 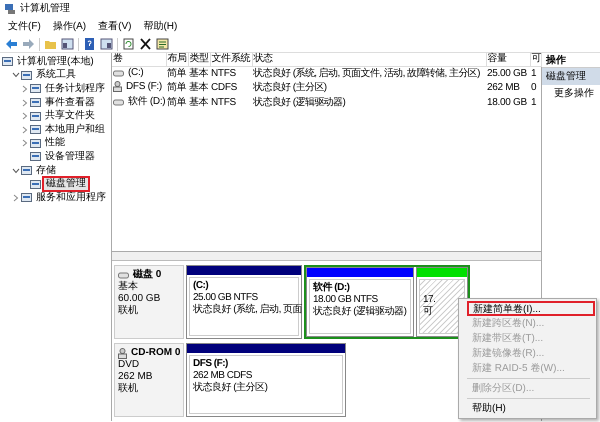 I want to click on tree-item: 任务计划程序, so click(x=75, y=89).